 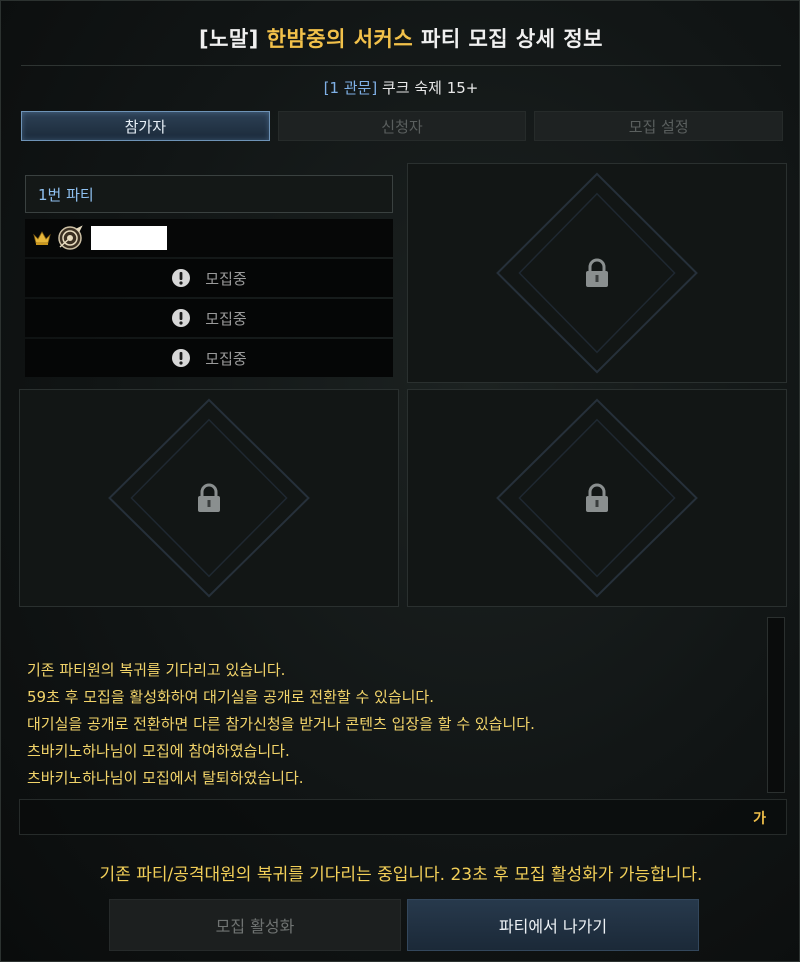 I want to click on party-1-panel: 1번 파티 모집중 모집중 모집중, so click(x=209, y=276).